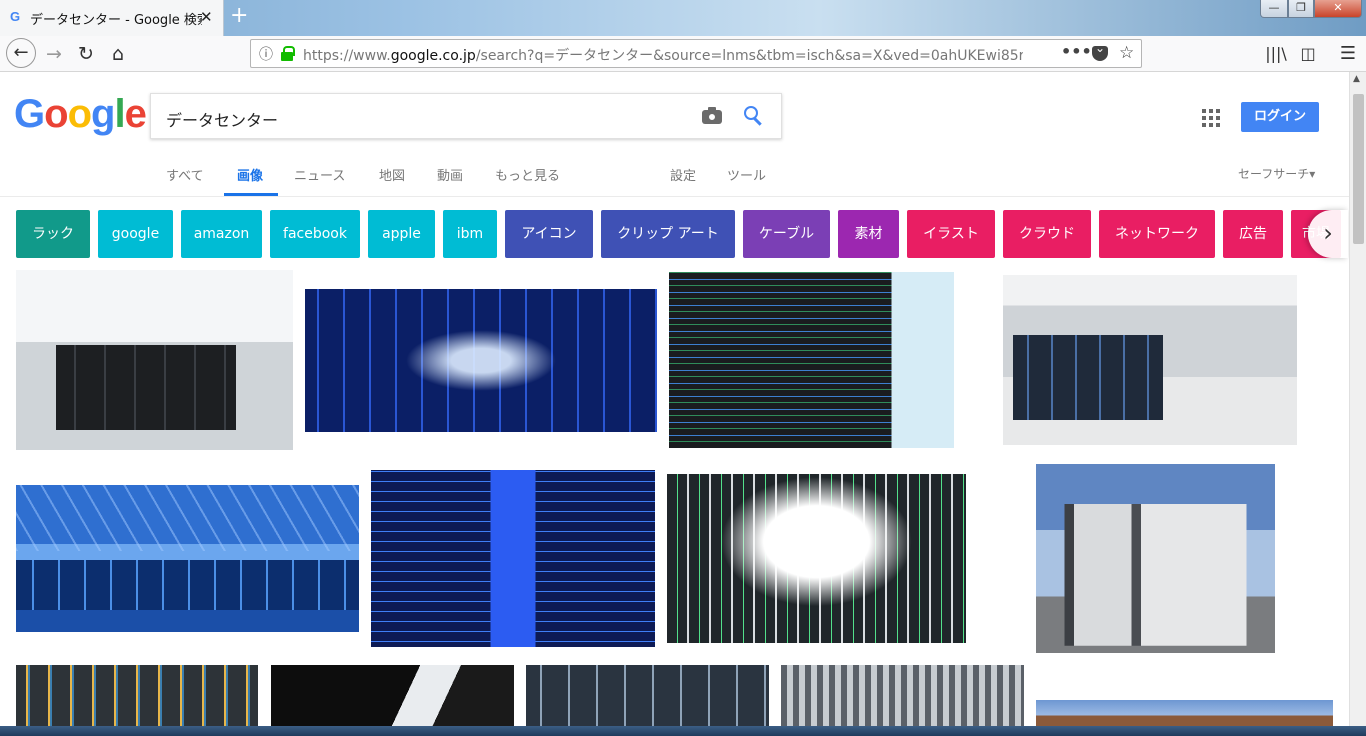 This screenshot has width=1366, height=736. What do you see at coordinates (288, 53) in the screenshot?
I see `lock-icon` at bounding box center [288, 53].